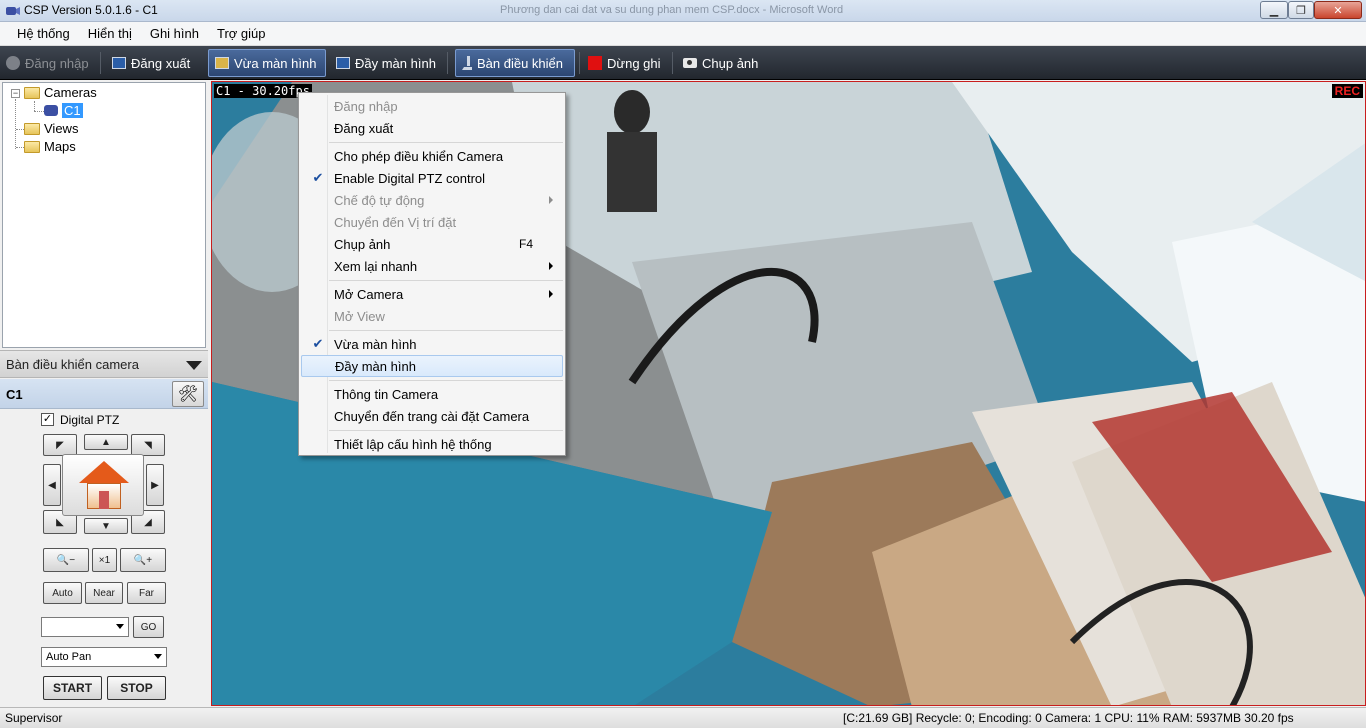 The width and height of the screenshot is (1366, 728). I want to click on ctx-camera-info: Thông tin Camera, so click(432, 394).